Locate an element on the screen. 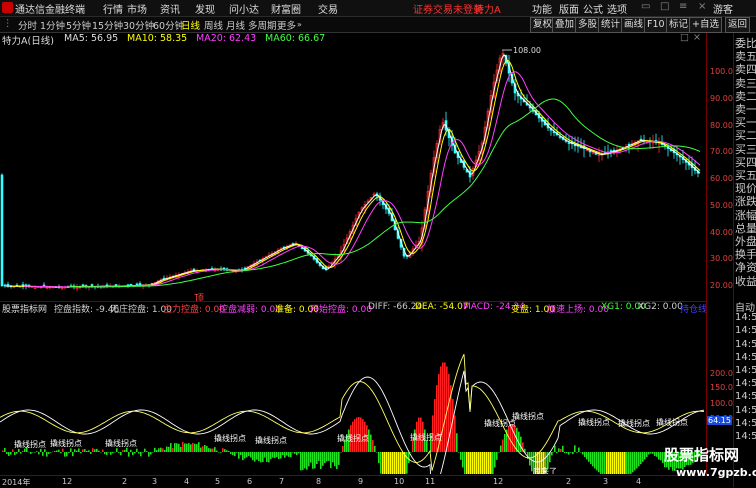 The image size is (756, 488). menu-jiaoyi: 交易 is located at coordinates (328, 8).